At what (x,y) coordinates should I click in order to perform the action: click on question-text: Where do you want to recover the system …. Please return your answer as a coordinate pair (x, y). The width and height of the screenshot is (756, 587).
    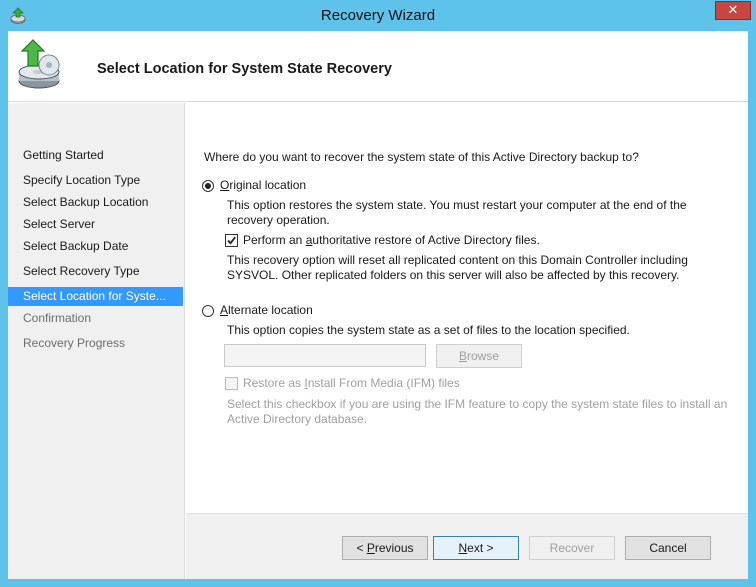
    Looking at the image, I should click on (421, 157).